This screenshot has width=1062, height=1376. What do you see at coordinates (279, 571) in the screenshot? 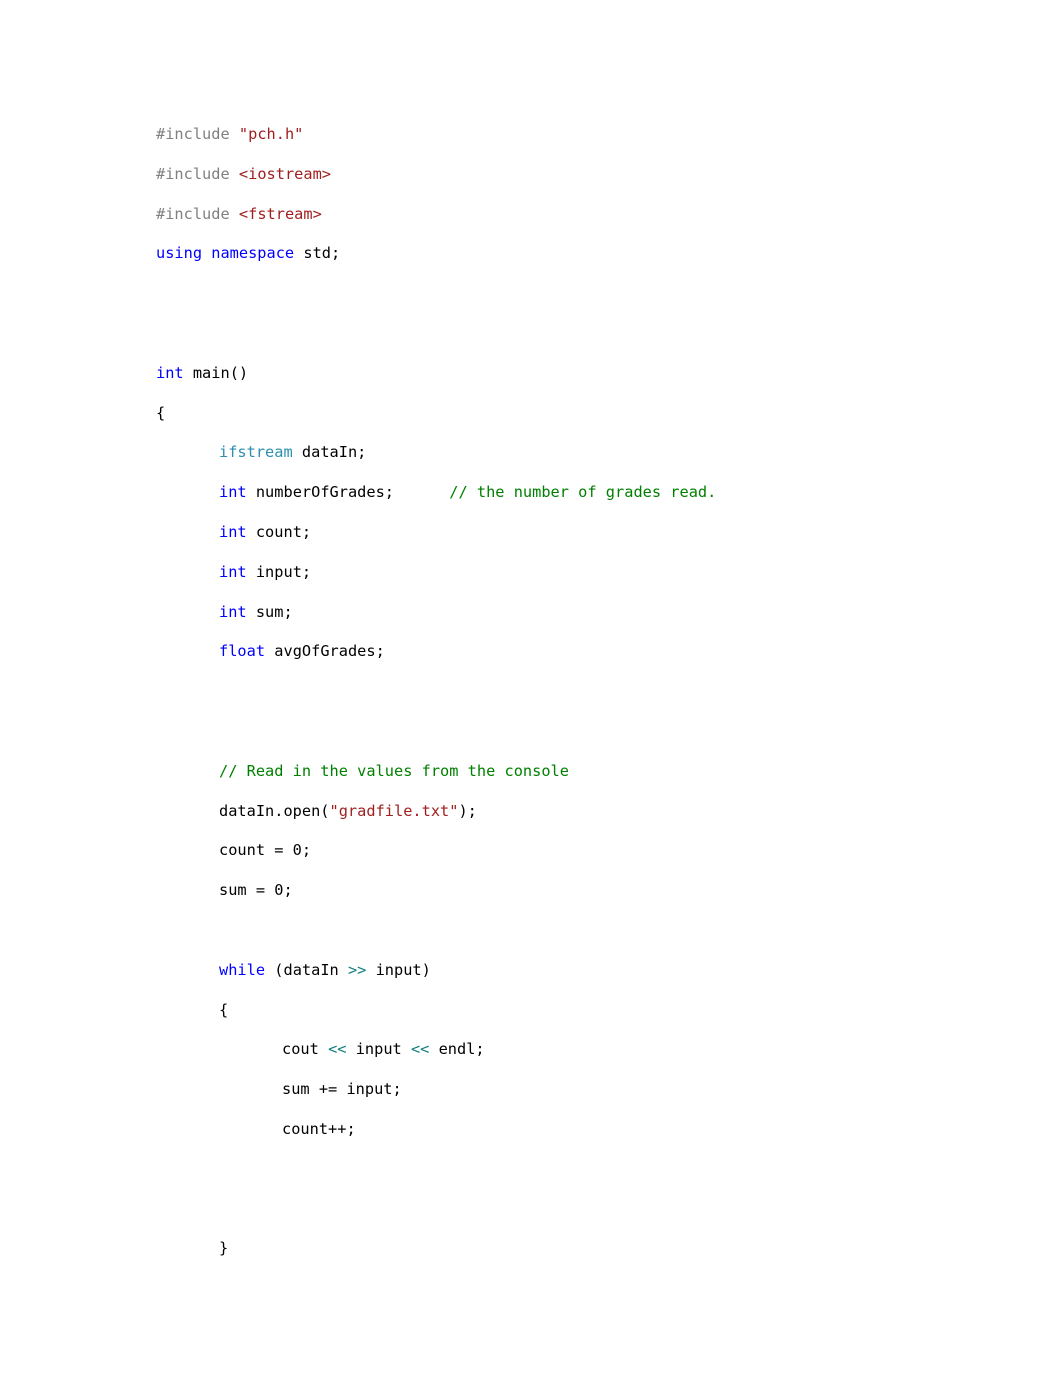
I see `token-plain: input;` at bounding box center [279, 571].